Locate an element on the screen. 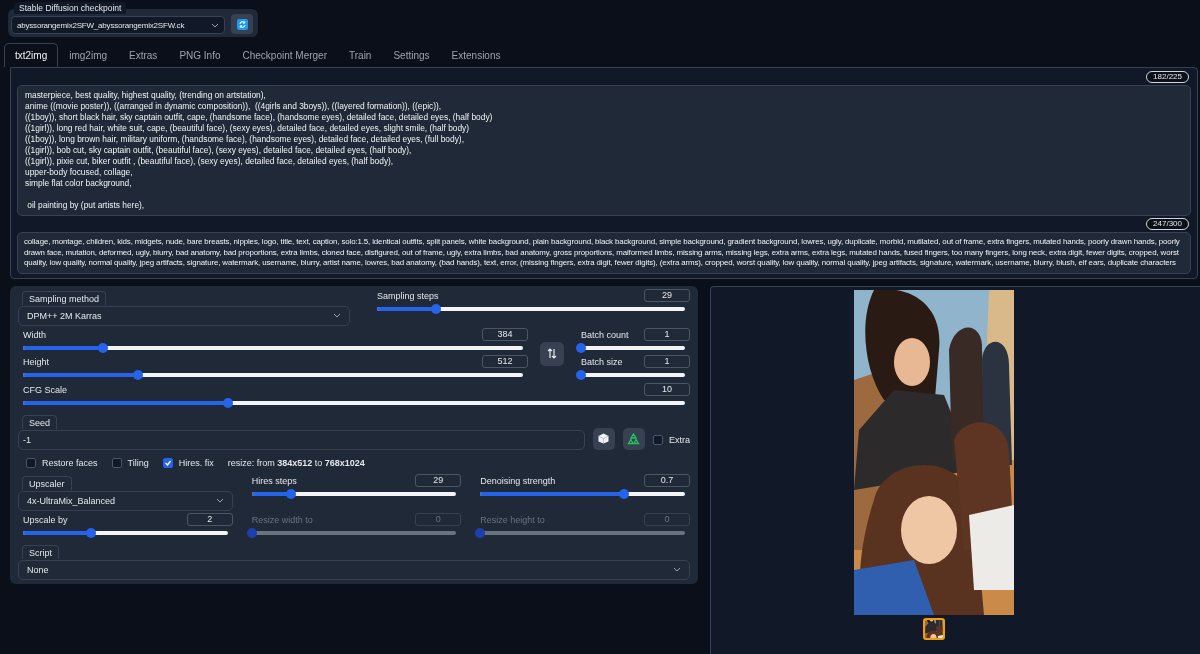  slider-label: Resize width to is located at coordinates (282, 519).